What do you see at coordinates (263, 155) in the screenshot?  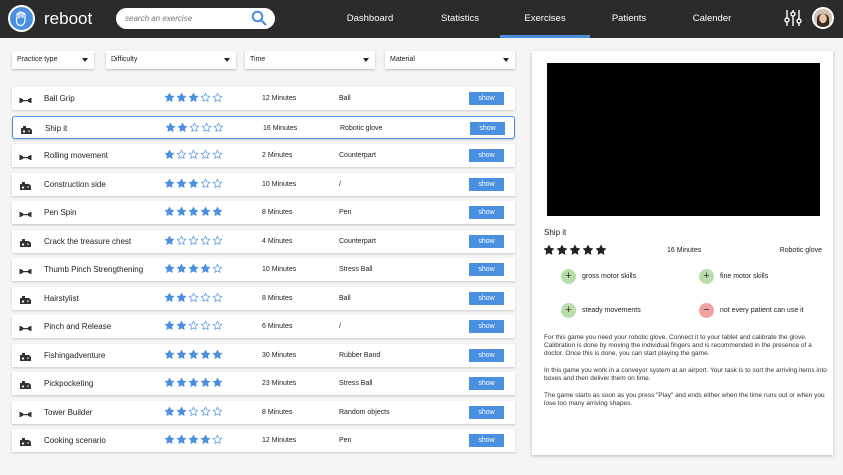 I see `exercise-row: Rolling movement 2 Minutes Counterpart show` at bounding box center [263, 155].